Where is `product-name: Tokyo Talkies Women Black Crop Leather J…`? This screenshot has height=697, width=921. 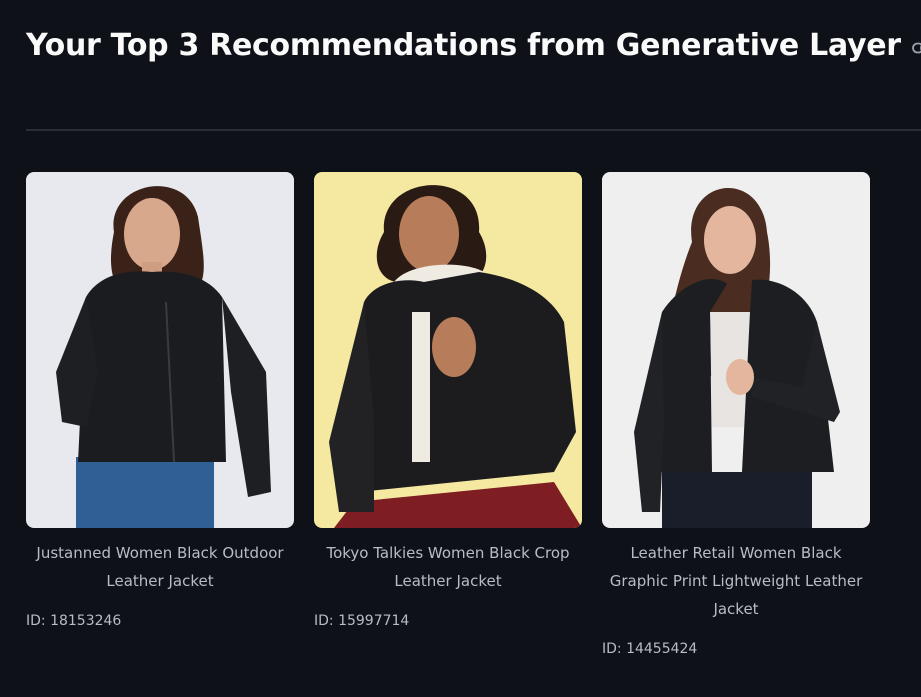
product-name: Tokyo Talkies Women Black Crop Leather J… is located at coordinates (448, 567).